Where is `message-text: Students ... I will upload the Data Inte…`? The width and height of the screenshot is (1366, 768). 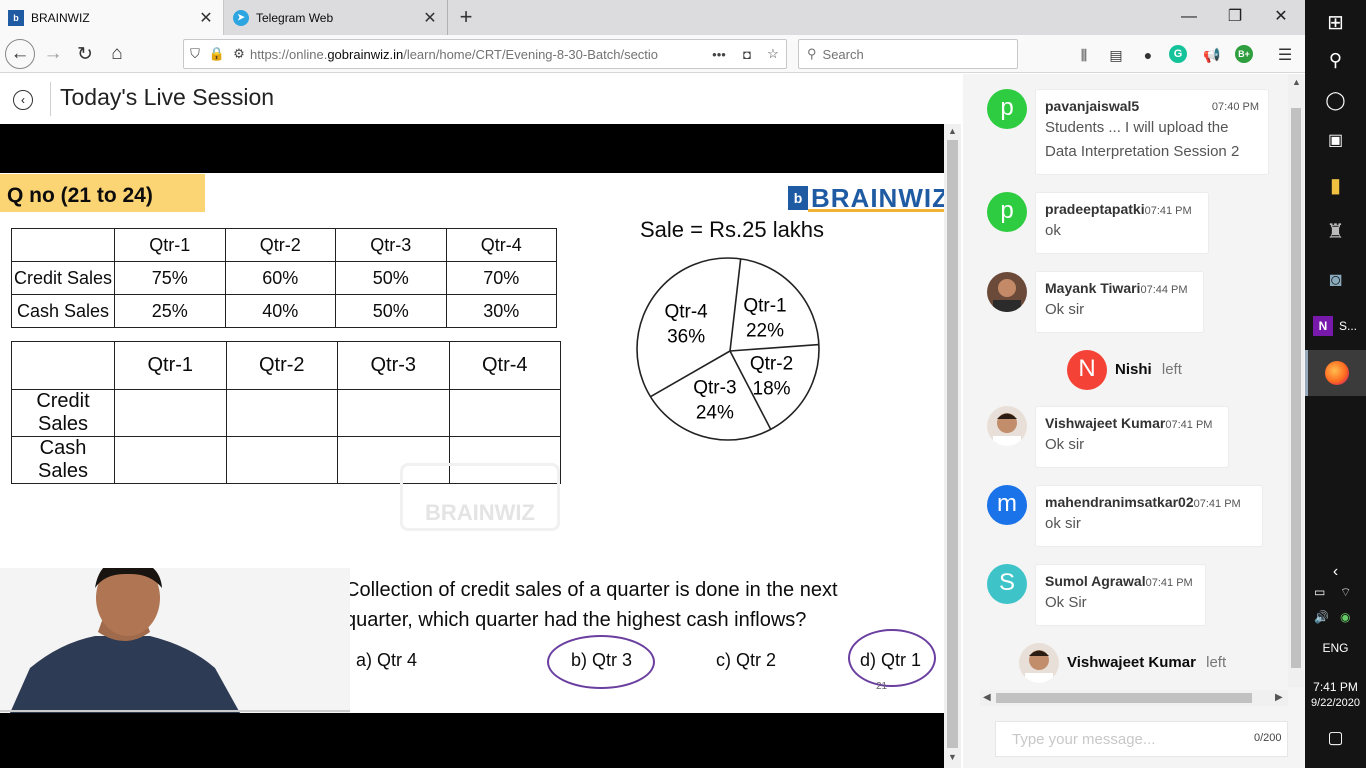 message-text: Students ... I will upload the Data Inte… is located at coordinates (1142, 139).